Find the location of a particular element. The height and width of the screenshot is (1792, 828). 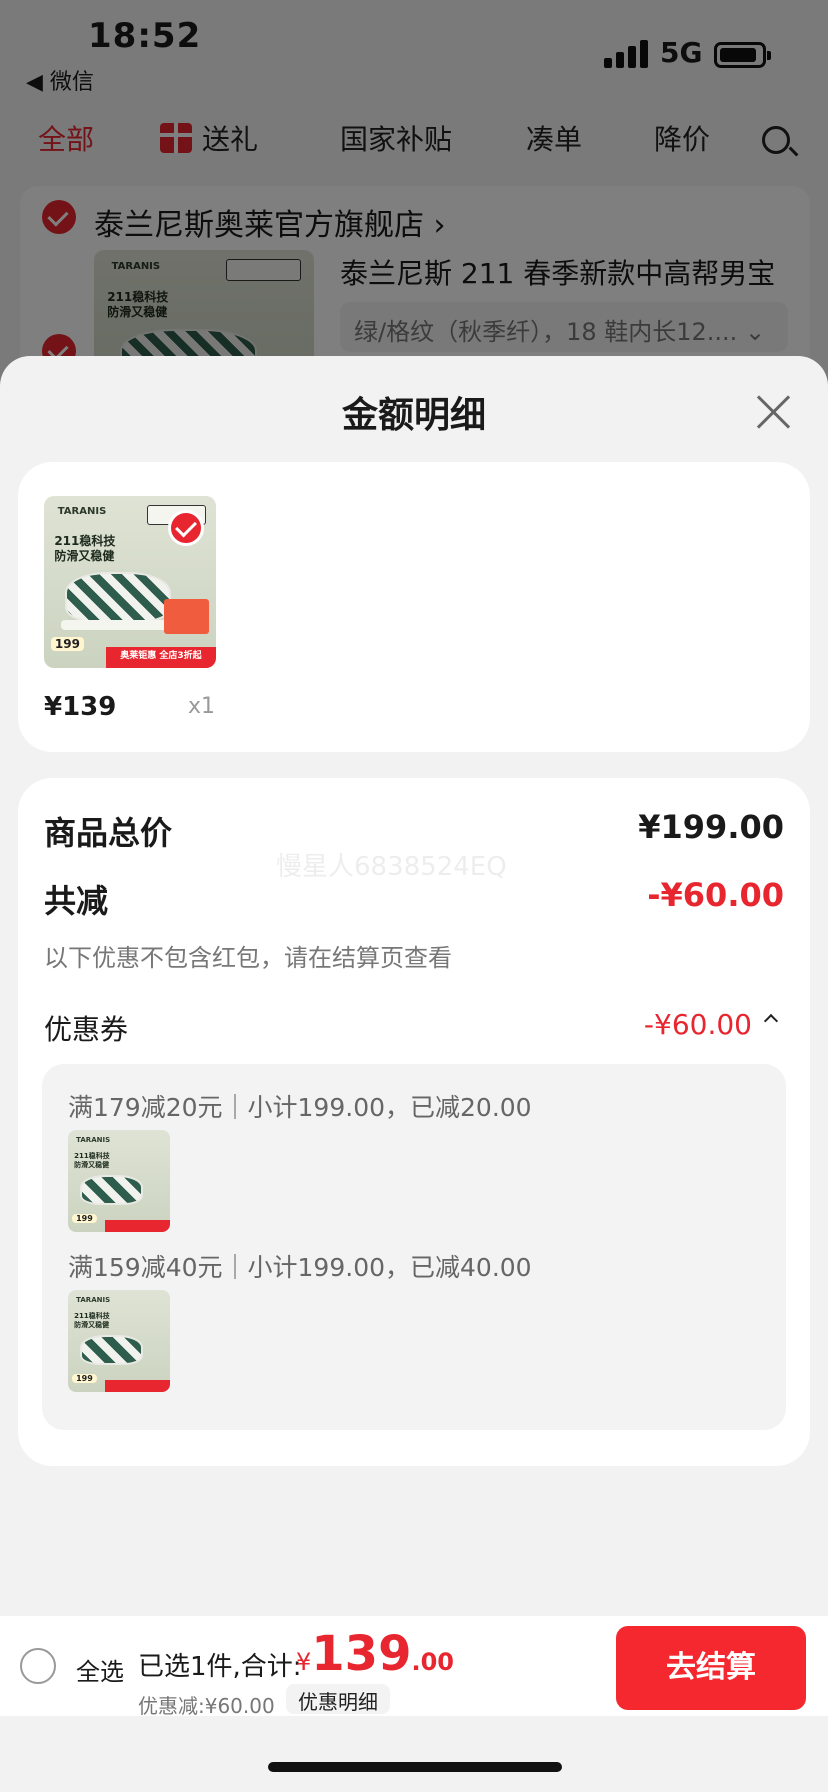

coupon-item-image-2: TARANIS 211稳科技 防滑又稳健 199 is located at coordinates (119, 1341).